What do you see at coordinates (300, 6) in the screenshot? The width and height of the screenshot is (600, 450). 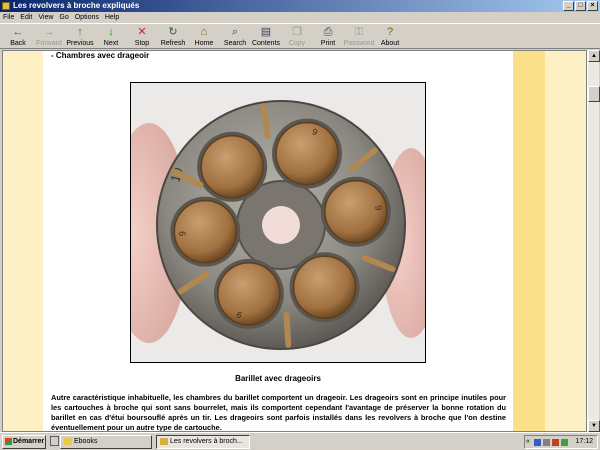 I see `title-bar: Les revolvers à broche expliqués _ □ ×` at bounding box center [300, 6].